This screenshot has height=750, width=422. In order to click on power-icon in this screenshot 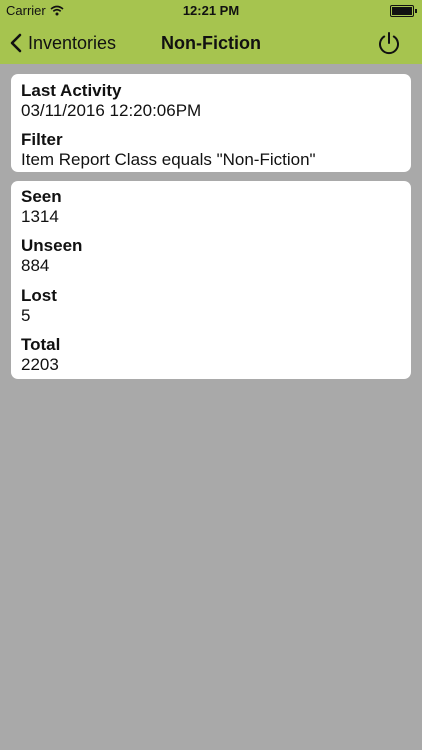, I will do `click(389, 43)`.